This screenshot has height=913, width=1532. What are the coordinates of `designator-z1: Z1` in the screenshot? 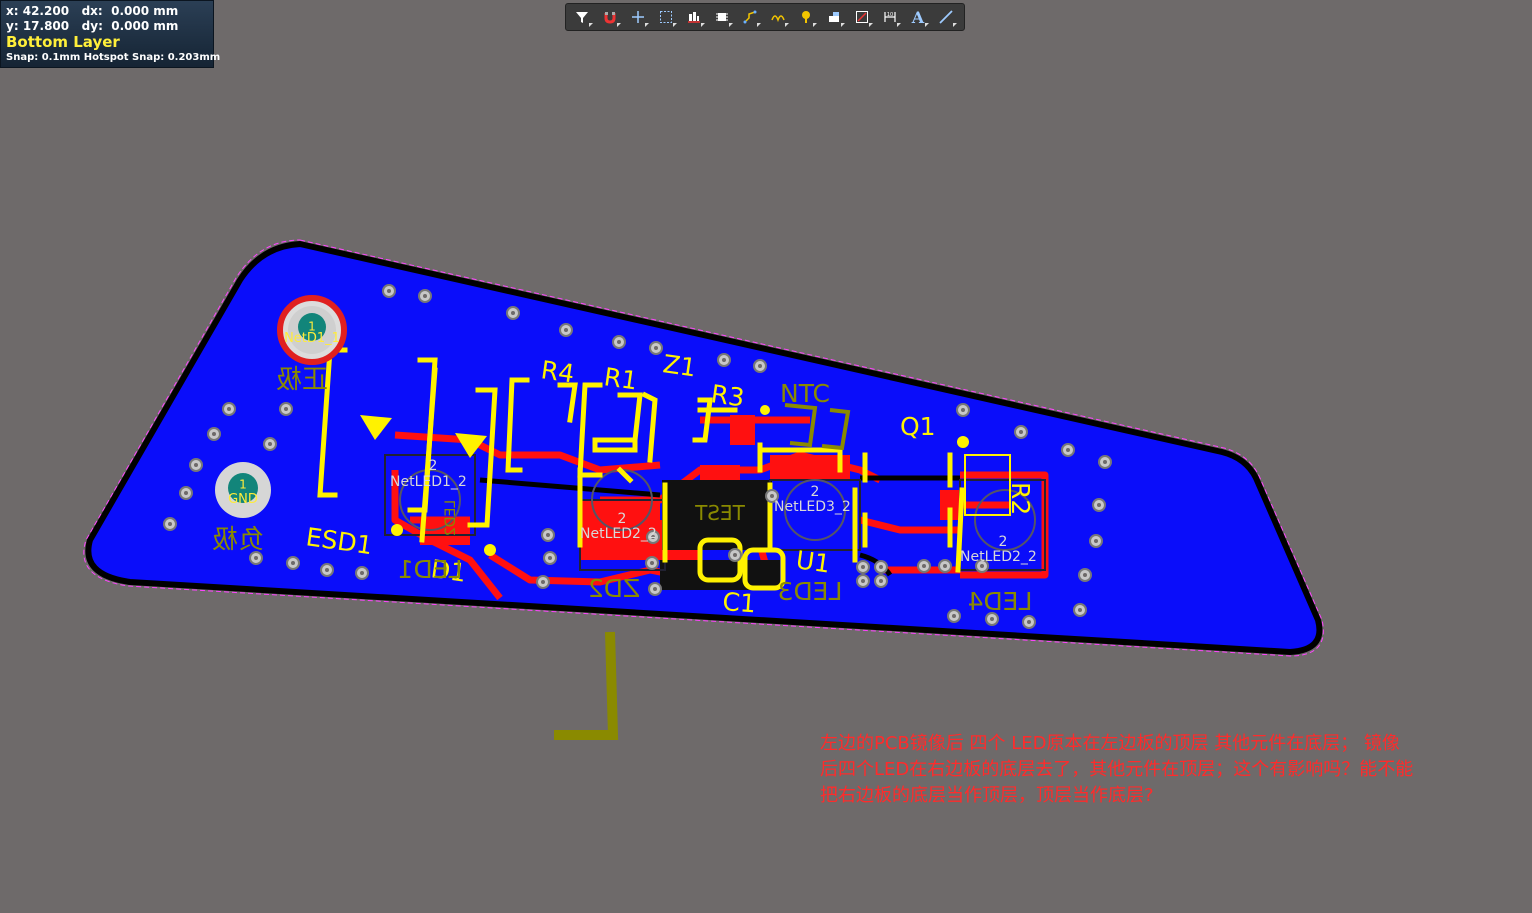 It's located at (679, 365).